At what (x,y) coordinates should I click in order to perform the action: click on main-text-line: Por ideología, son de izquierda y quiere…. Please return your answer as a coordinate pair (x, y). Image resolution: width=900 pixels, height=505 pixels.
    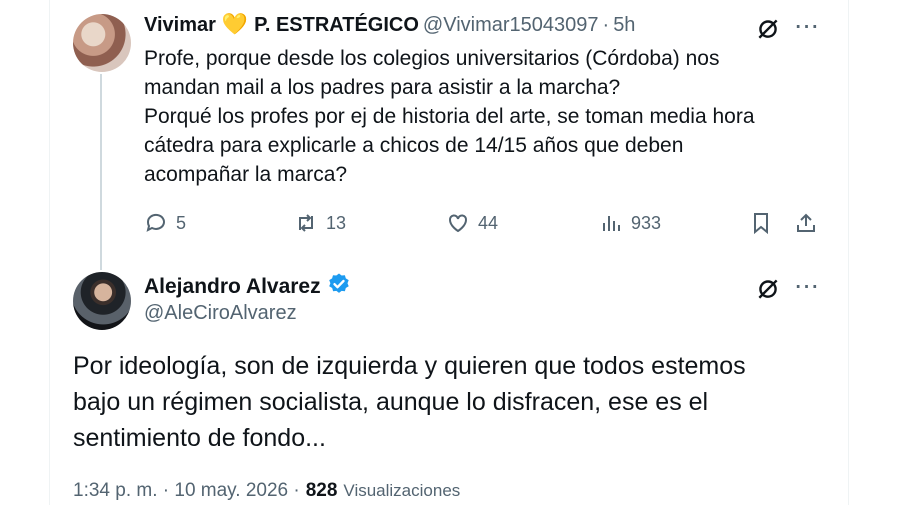
    Looking at the image, I should click on (409, 366).